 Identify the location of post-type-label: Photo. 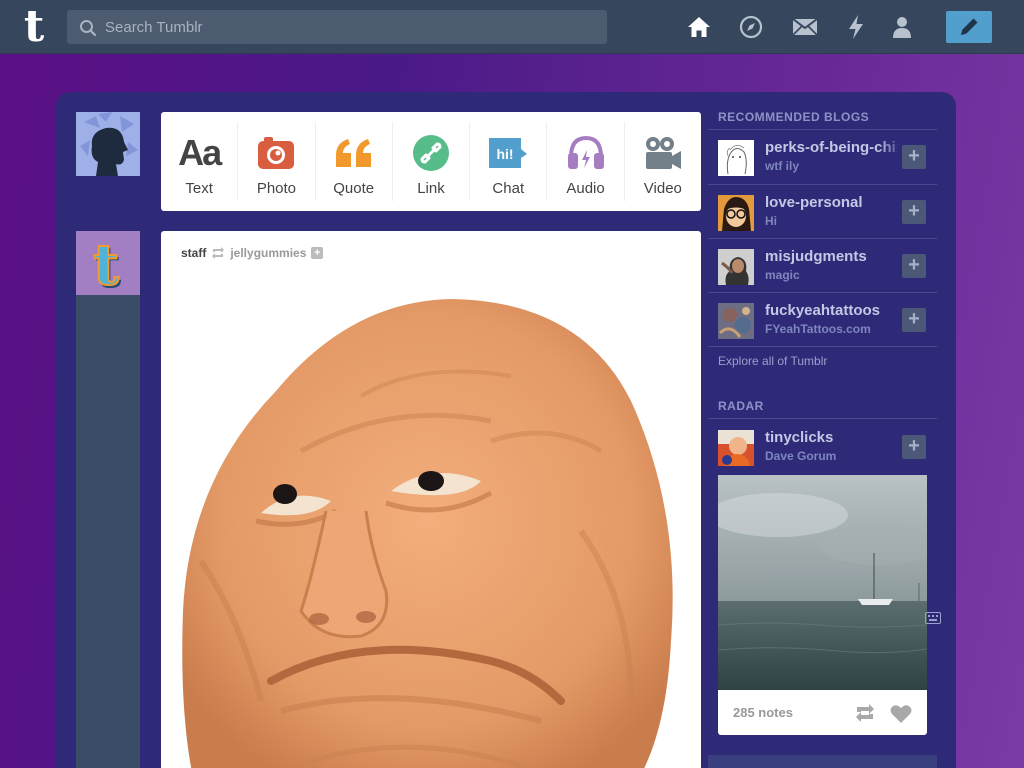
(276, 188).